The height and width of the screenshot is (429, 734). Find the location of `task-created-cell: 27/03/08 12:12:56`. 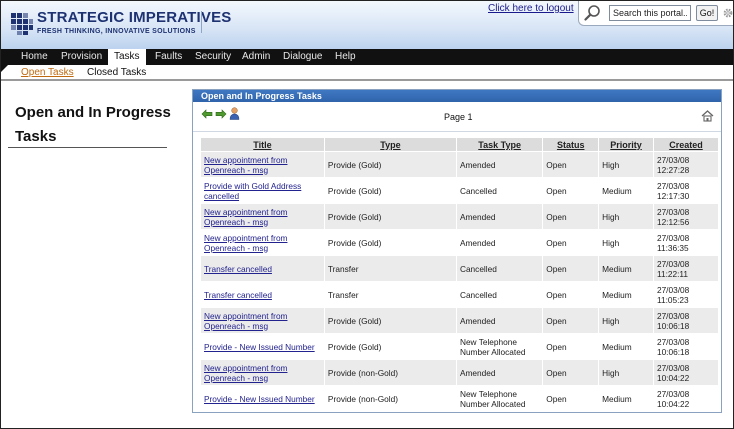

task-created-cell: 27/03/08 12:12:56 is located at coordinates (685, 216).